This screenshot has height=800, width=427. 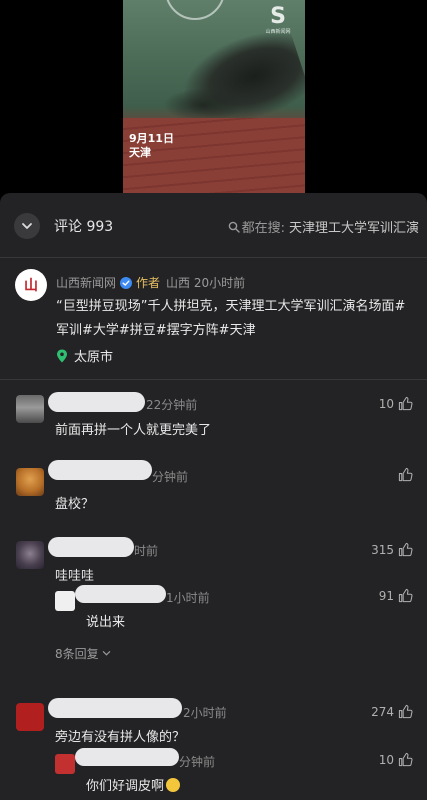 I want to click on comment-count: 评论 993, so click(x=84, y=227).